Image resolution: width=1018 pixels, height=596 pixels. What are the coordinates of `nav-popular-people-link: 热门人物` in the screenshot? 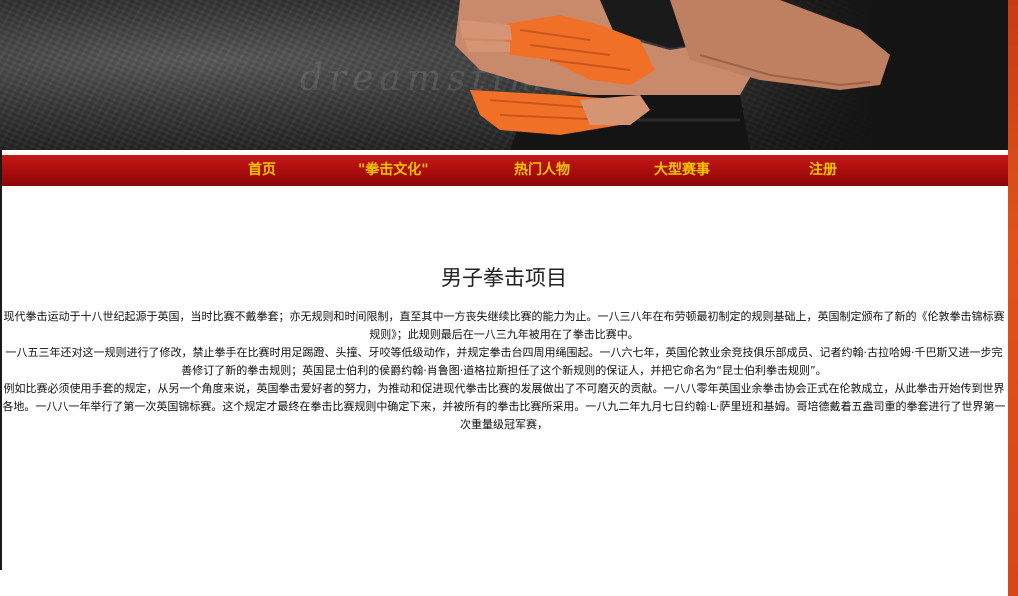 It's located at (542, 170).